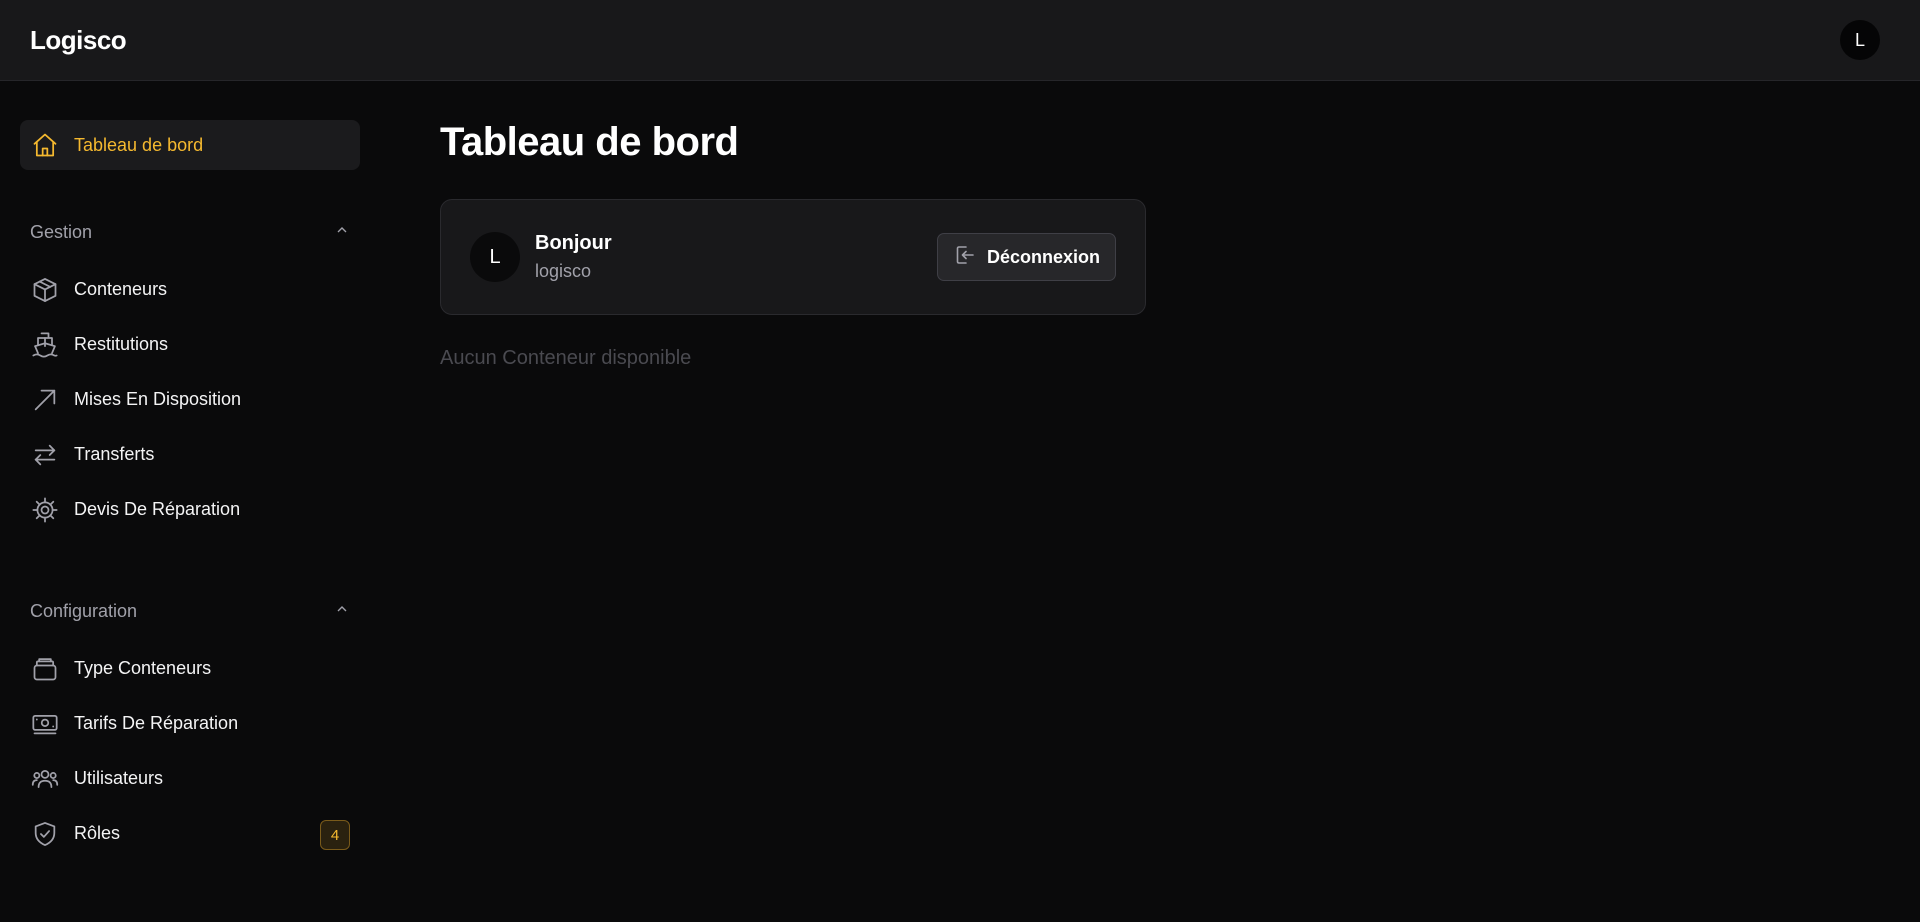  What do you see at coordinates (190, 833) in the screenshot?
I see `sidebar-item-roles: Rôles 4` at bounding box center [190, 833].